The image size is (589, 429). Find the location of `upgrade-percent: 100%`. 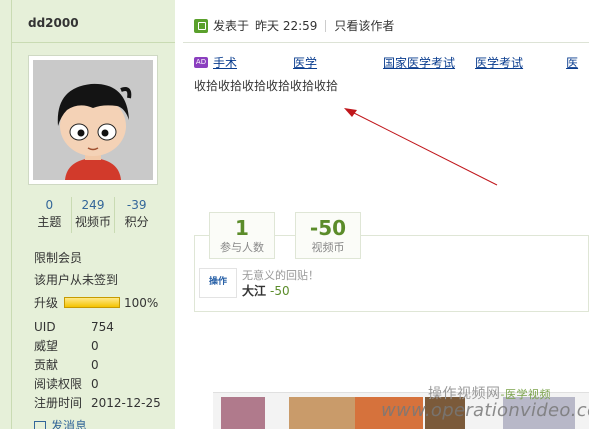

upgrade-percent: 100% is located at coordinates (141, 302).